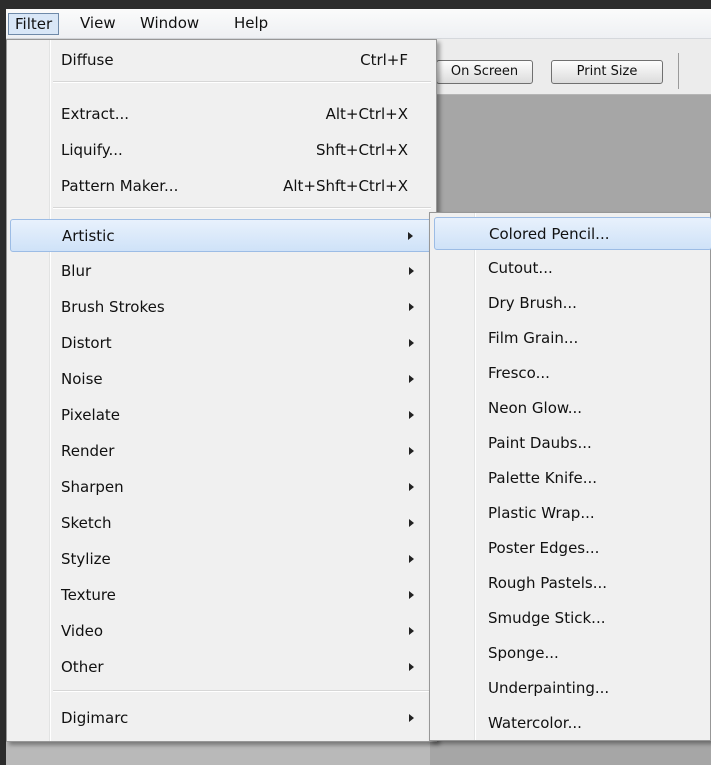 The height and width of the screenshot is (765, 711). Describe the element at coordinates (222, 271) in the screenshot. I see `menu-item-blur: Blur` at that location.